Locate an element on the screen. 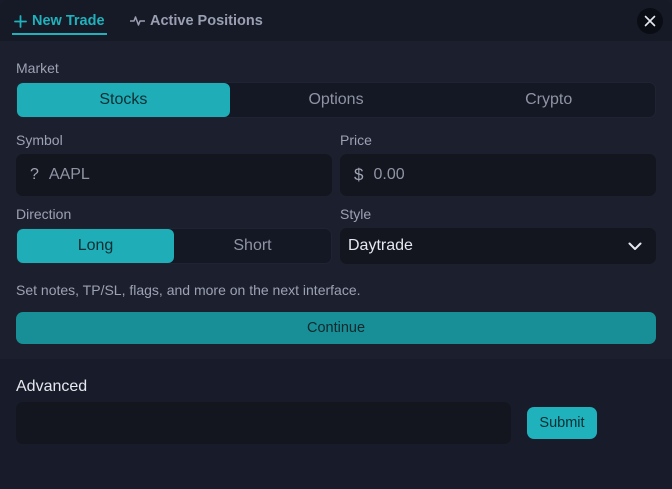 The height and width of the screenshot is (489, 672). symbol-prefix-icon: ? is located at coordinates (34, 174).